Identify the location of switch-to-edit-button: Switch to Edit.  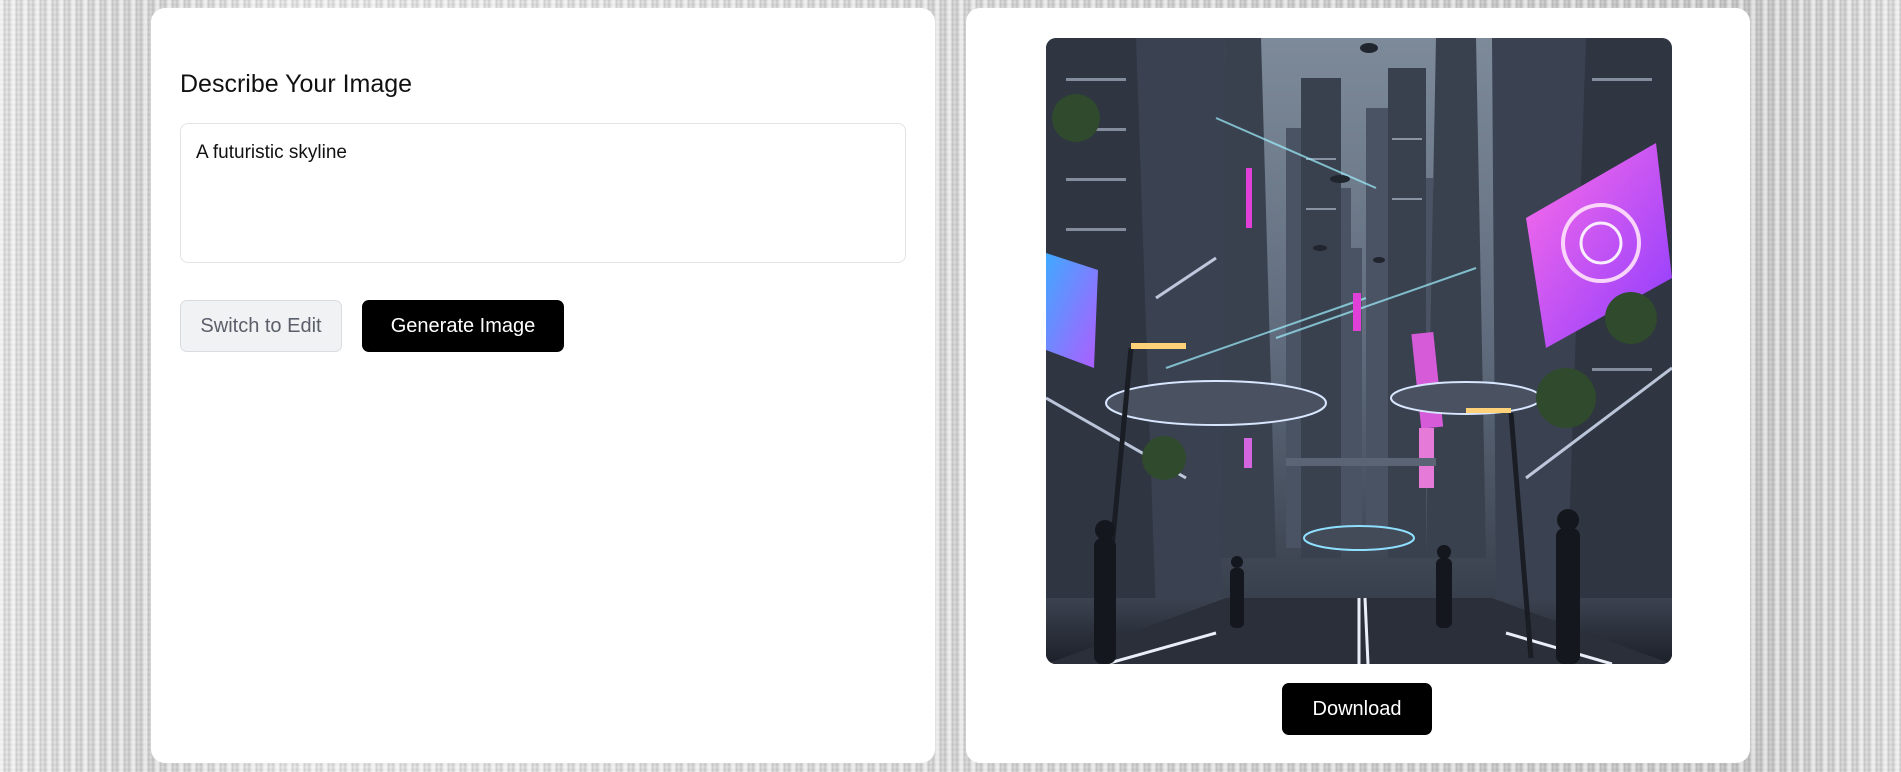
(261, 326).